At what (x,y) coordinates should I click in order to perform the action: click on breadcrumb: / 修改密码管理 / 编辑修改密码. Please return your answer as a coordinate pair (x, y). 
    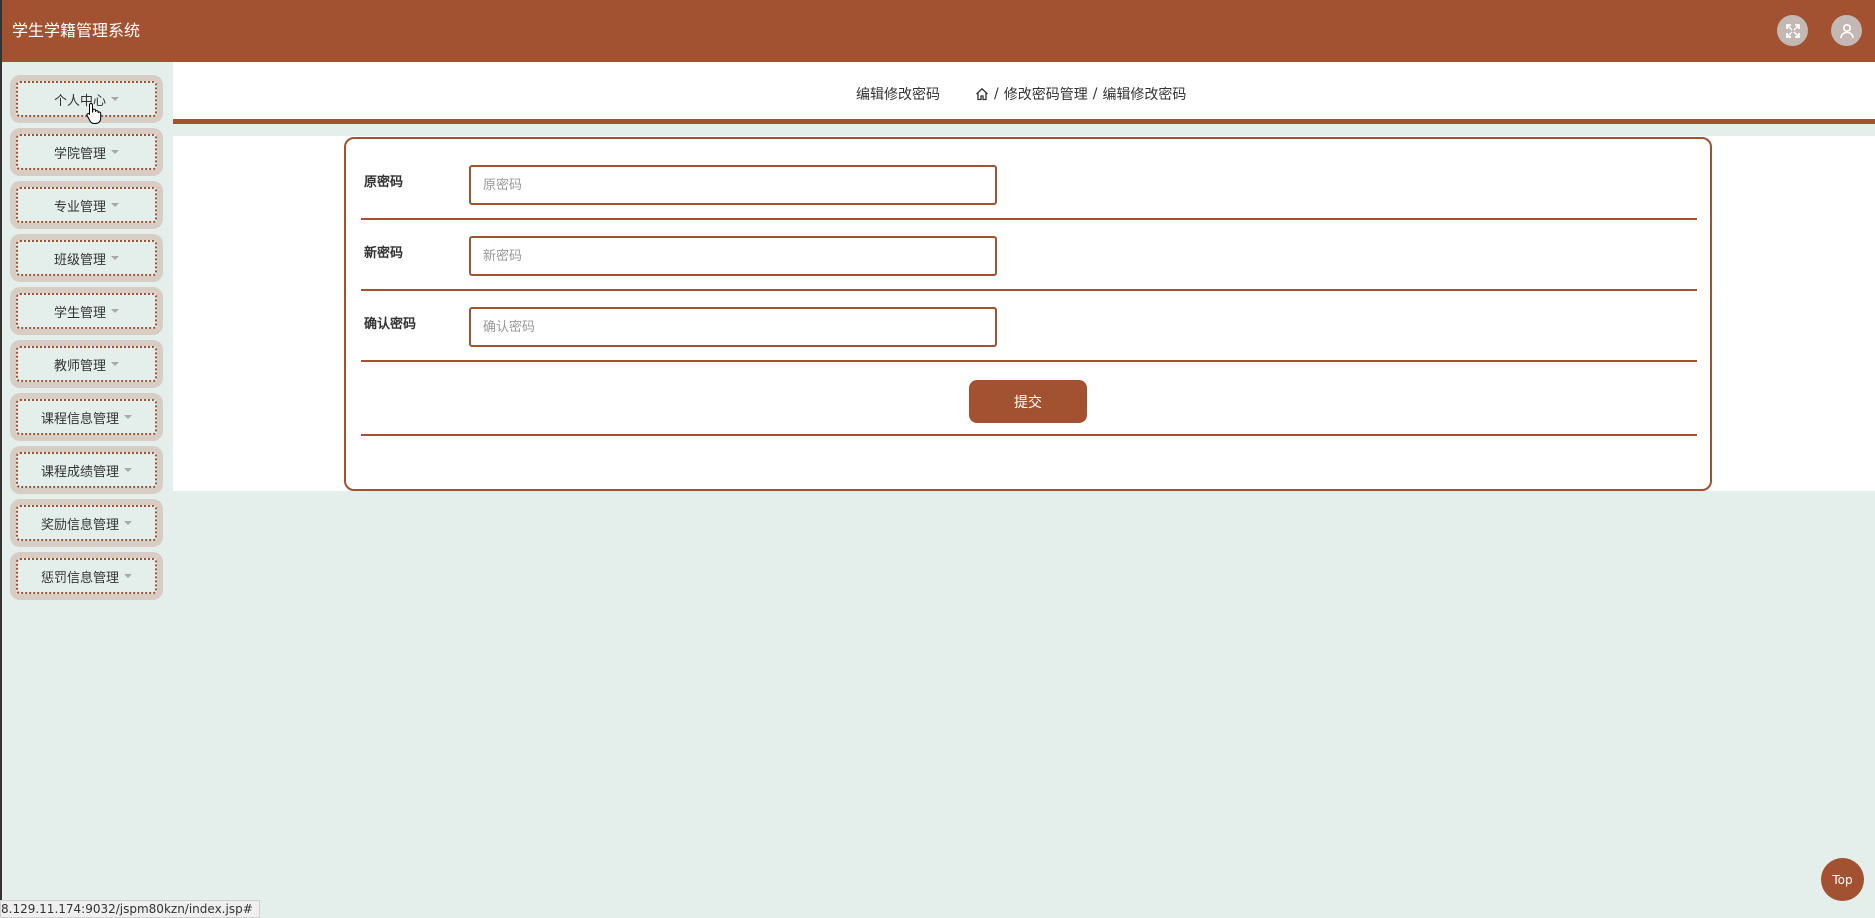
    Looking at the image, I should click on (1080, 94).